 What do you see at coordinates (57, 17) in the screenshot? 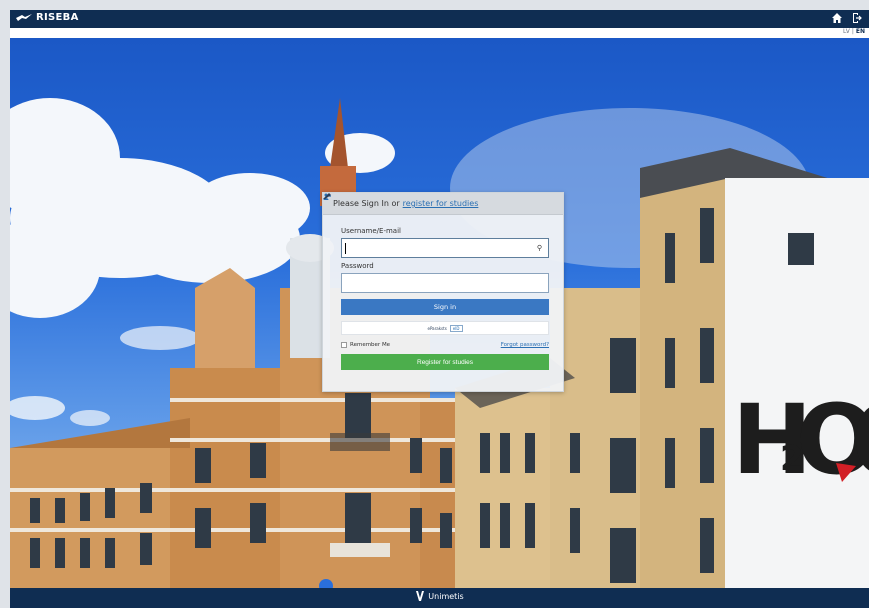
I see `brand-name: RISEBA` at bounding box center [57, 17].